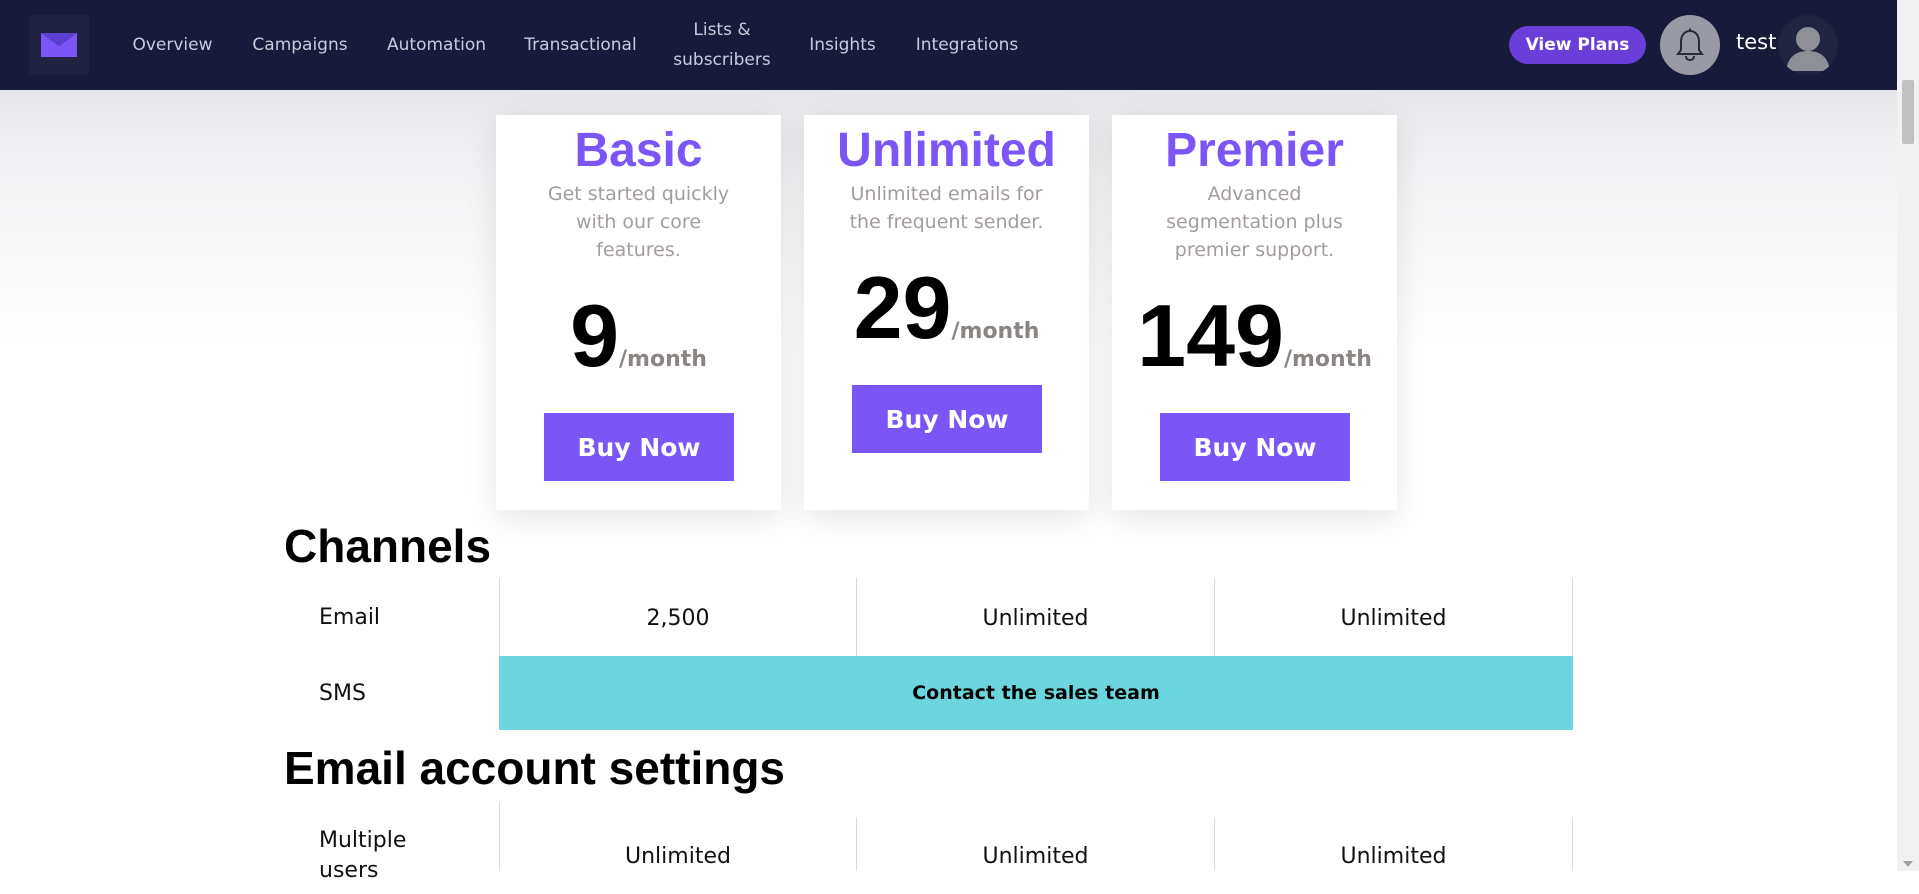  I want to click on nav-overview: Overview, so click(172, 45).